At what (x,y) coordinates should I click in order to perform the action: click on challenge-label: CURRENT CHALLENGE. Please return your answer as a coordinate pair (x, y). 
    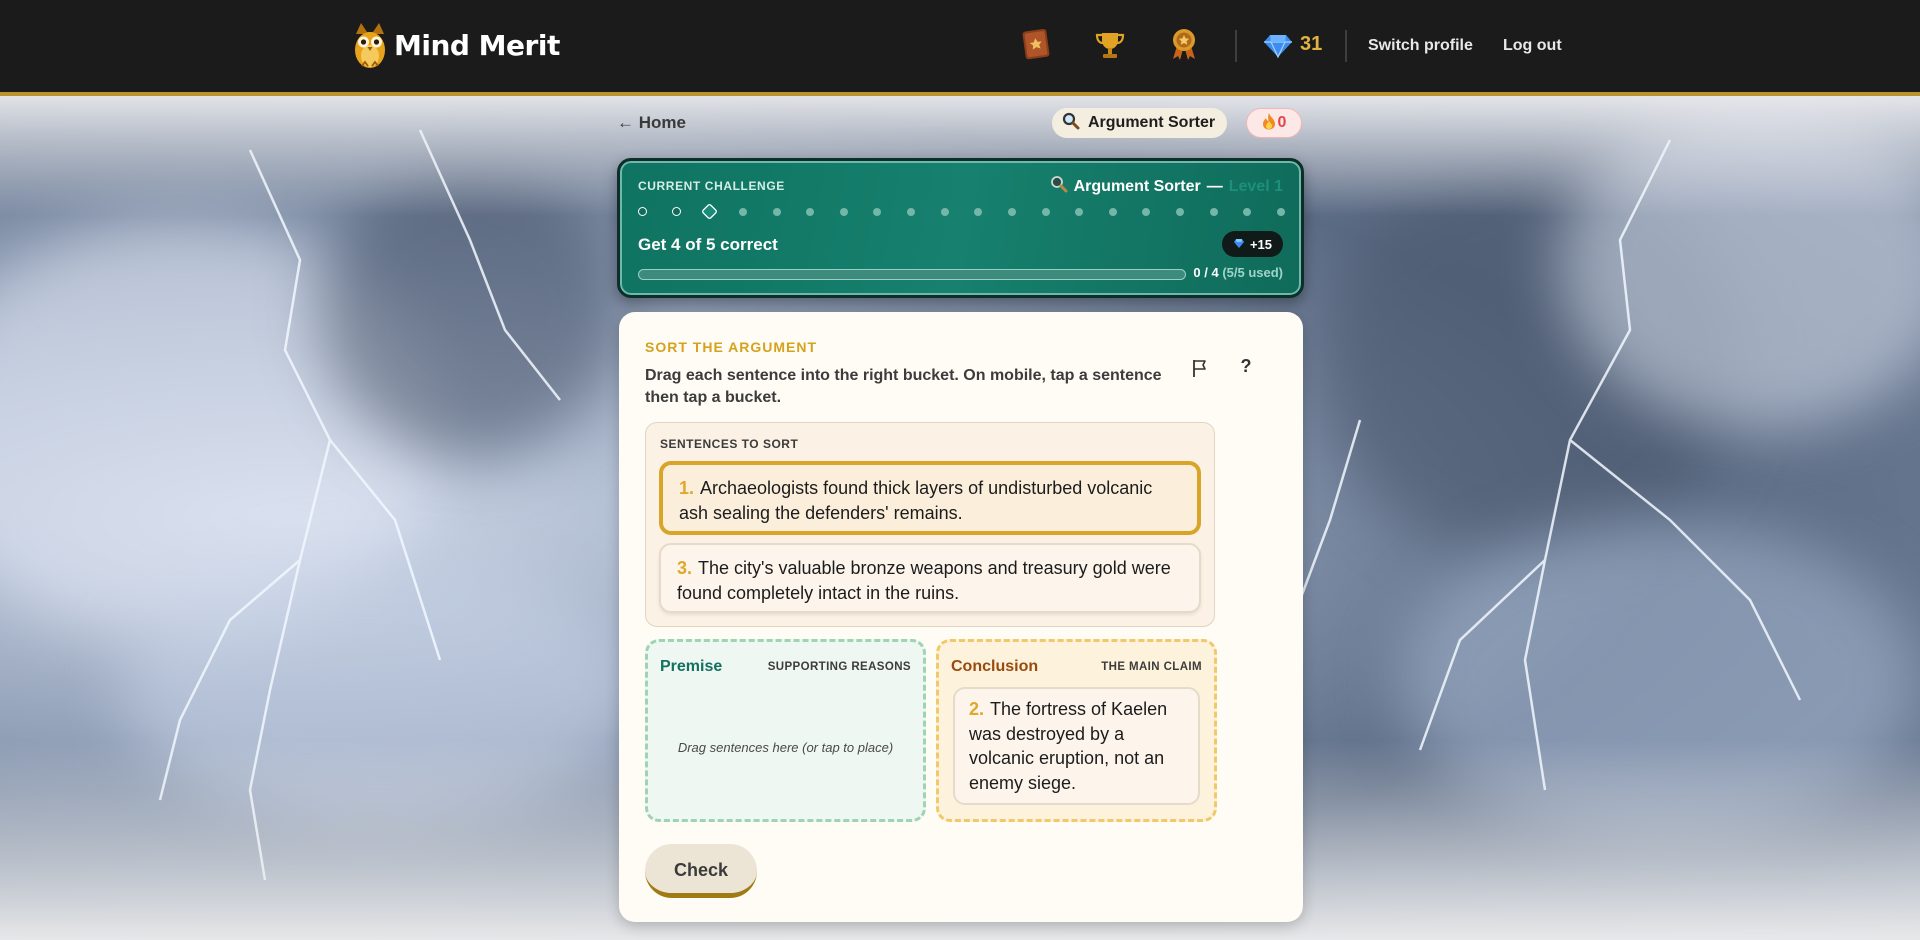
    Looking at the image, I should click on (711, 186).